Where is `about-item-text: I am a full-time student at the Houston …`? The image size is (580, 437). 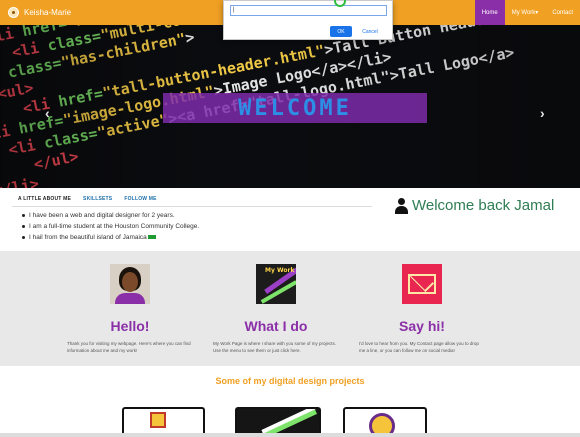 about-item-text: I am a full-time student at the Houston … is located at coordinates (114, 226).